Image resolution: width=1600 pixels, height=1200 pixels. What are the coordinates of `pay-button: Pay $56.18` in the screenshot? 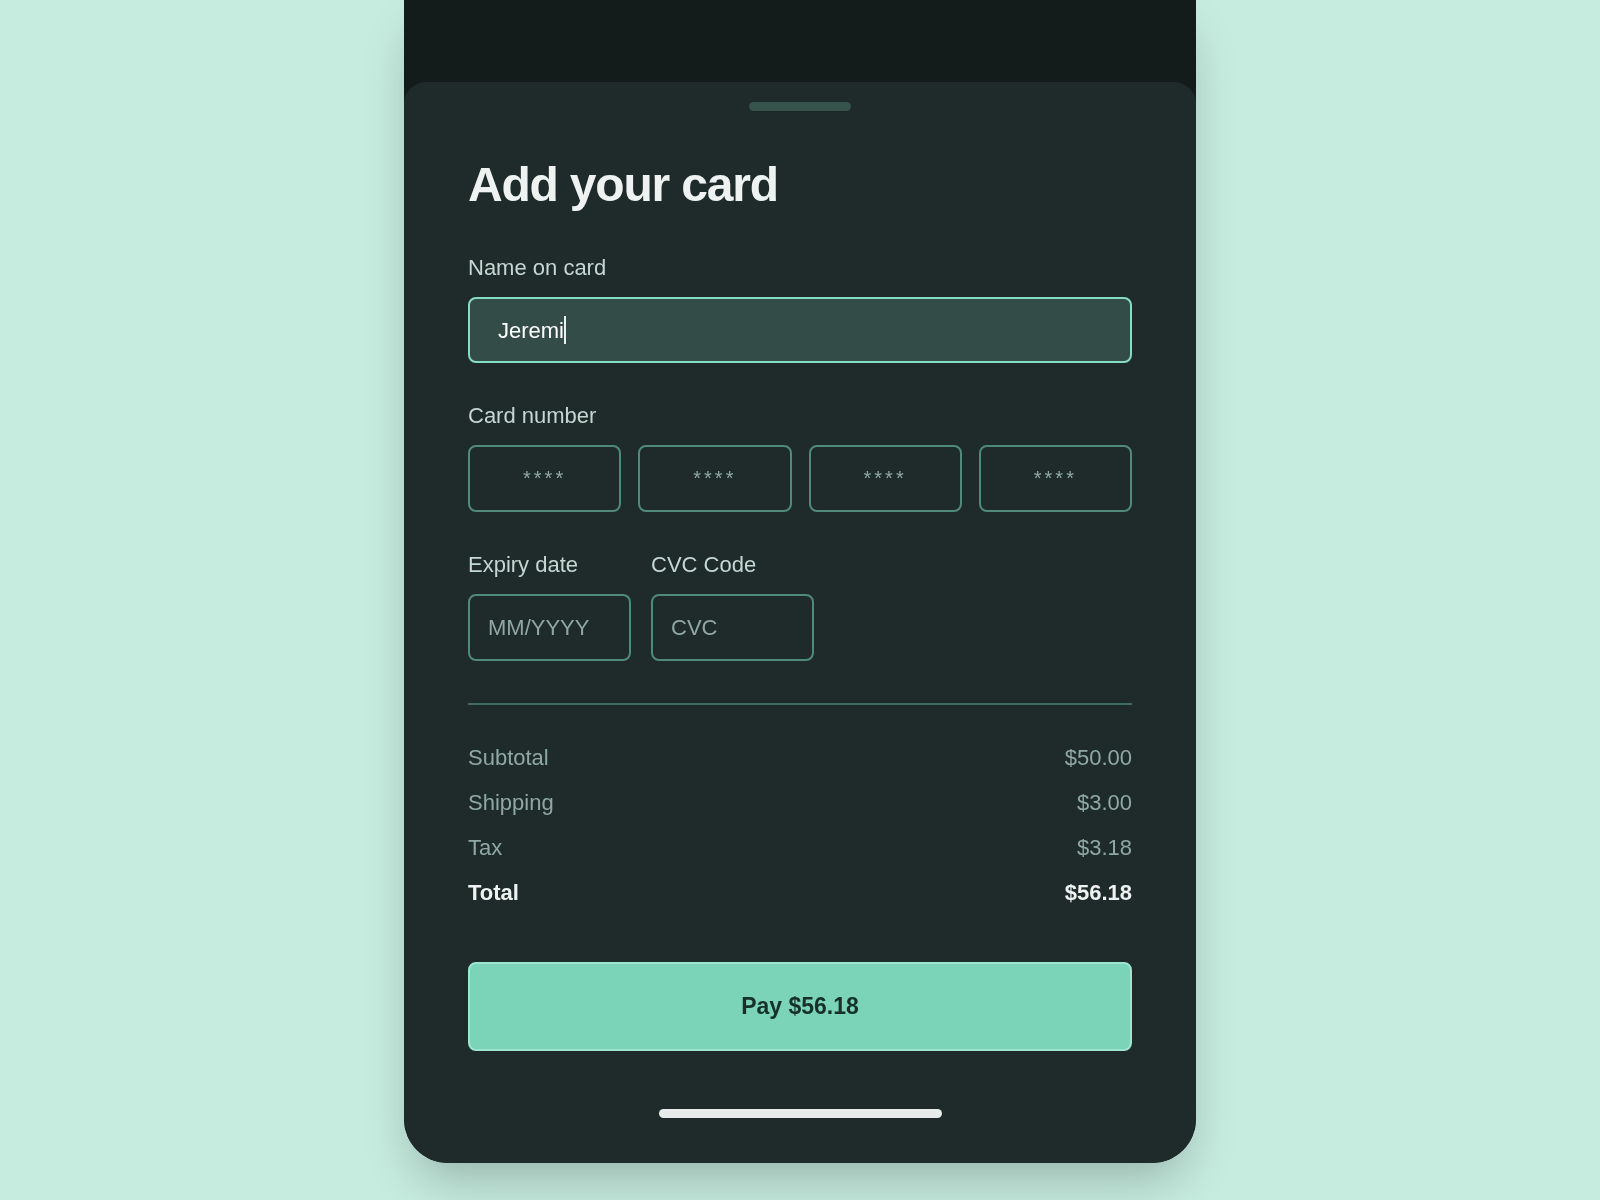 It's located at (800, 1006).